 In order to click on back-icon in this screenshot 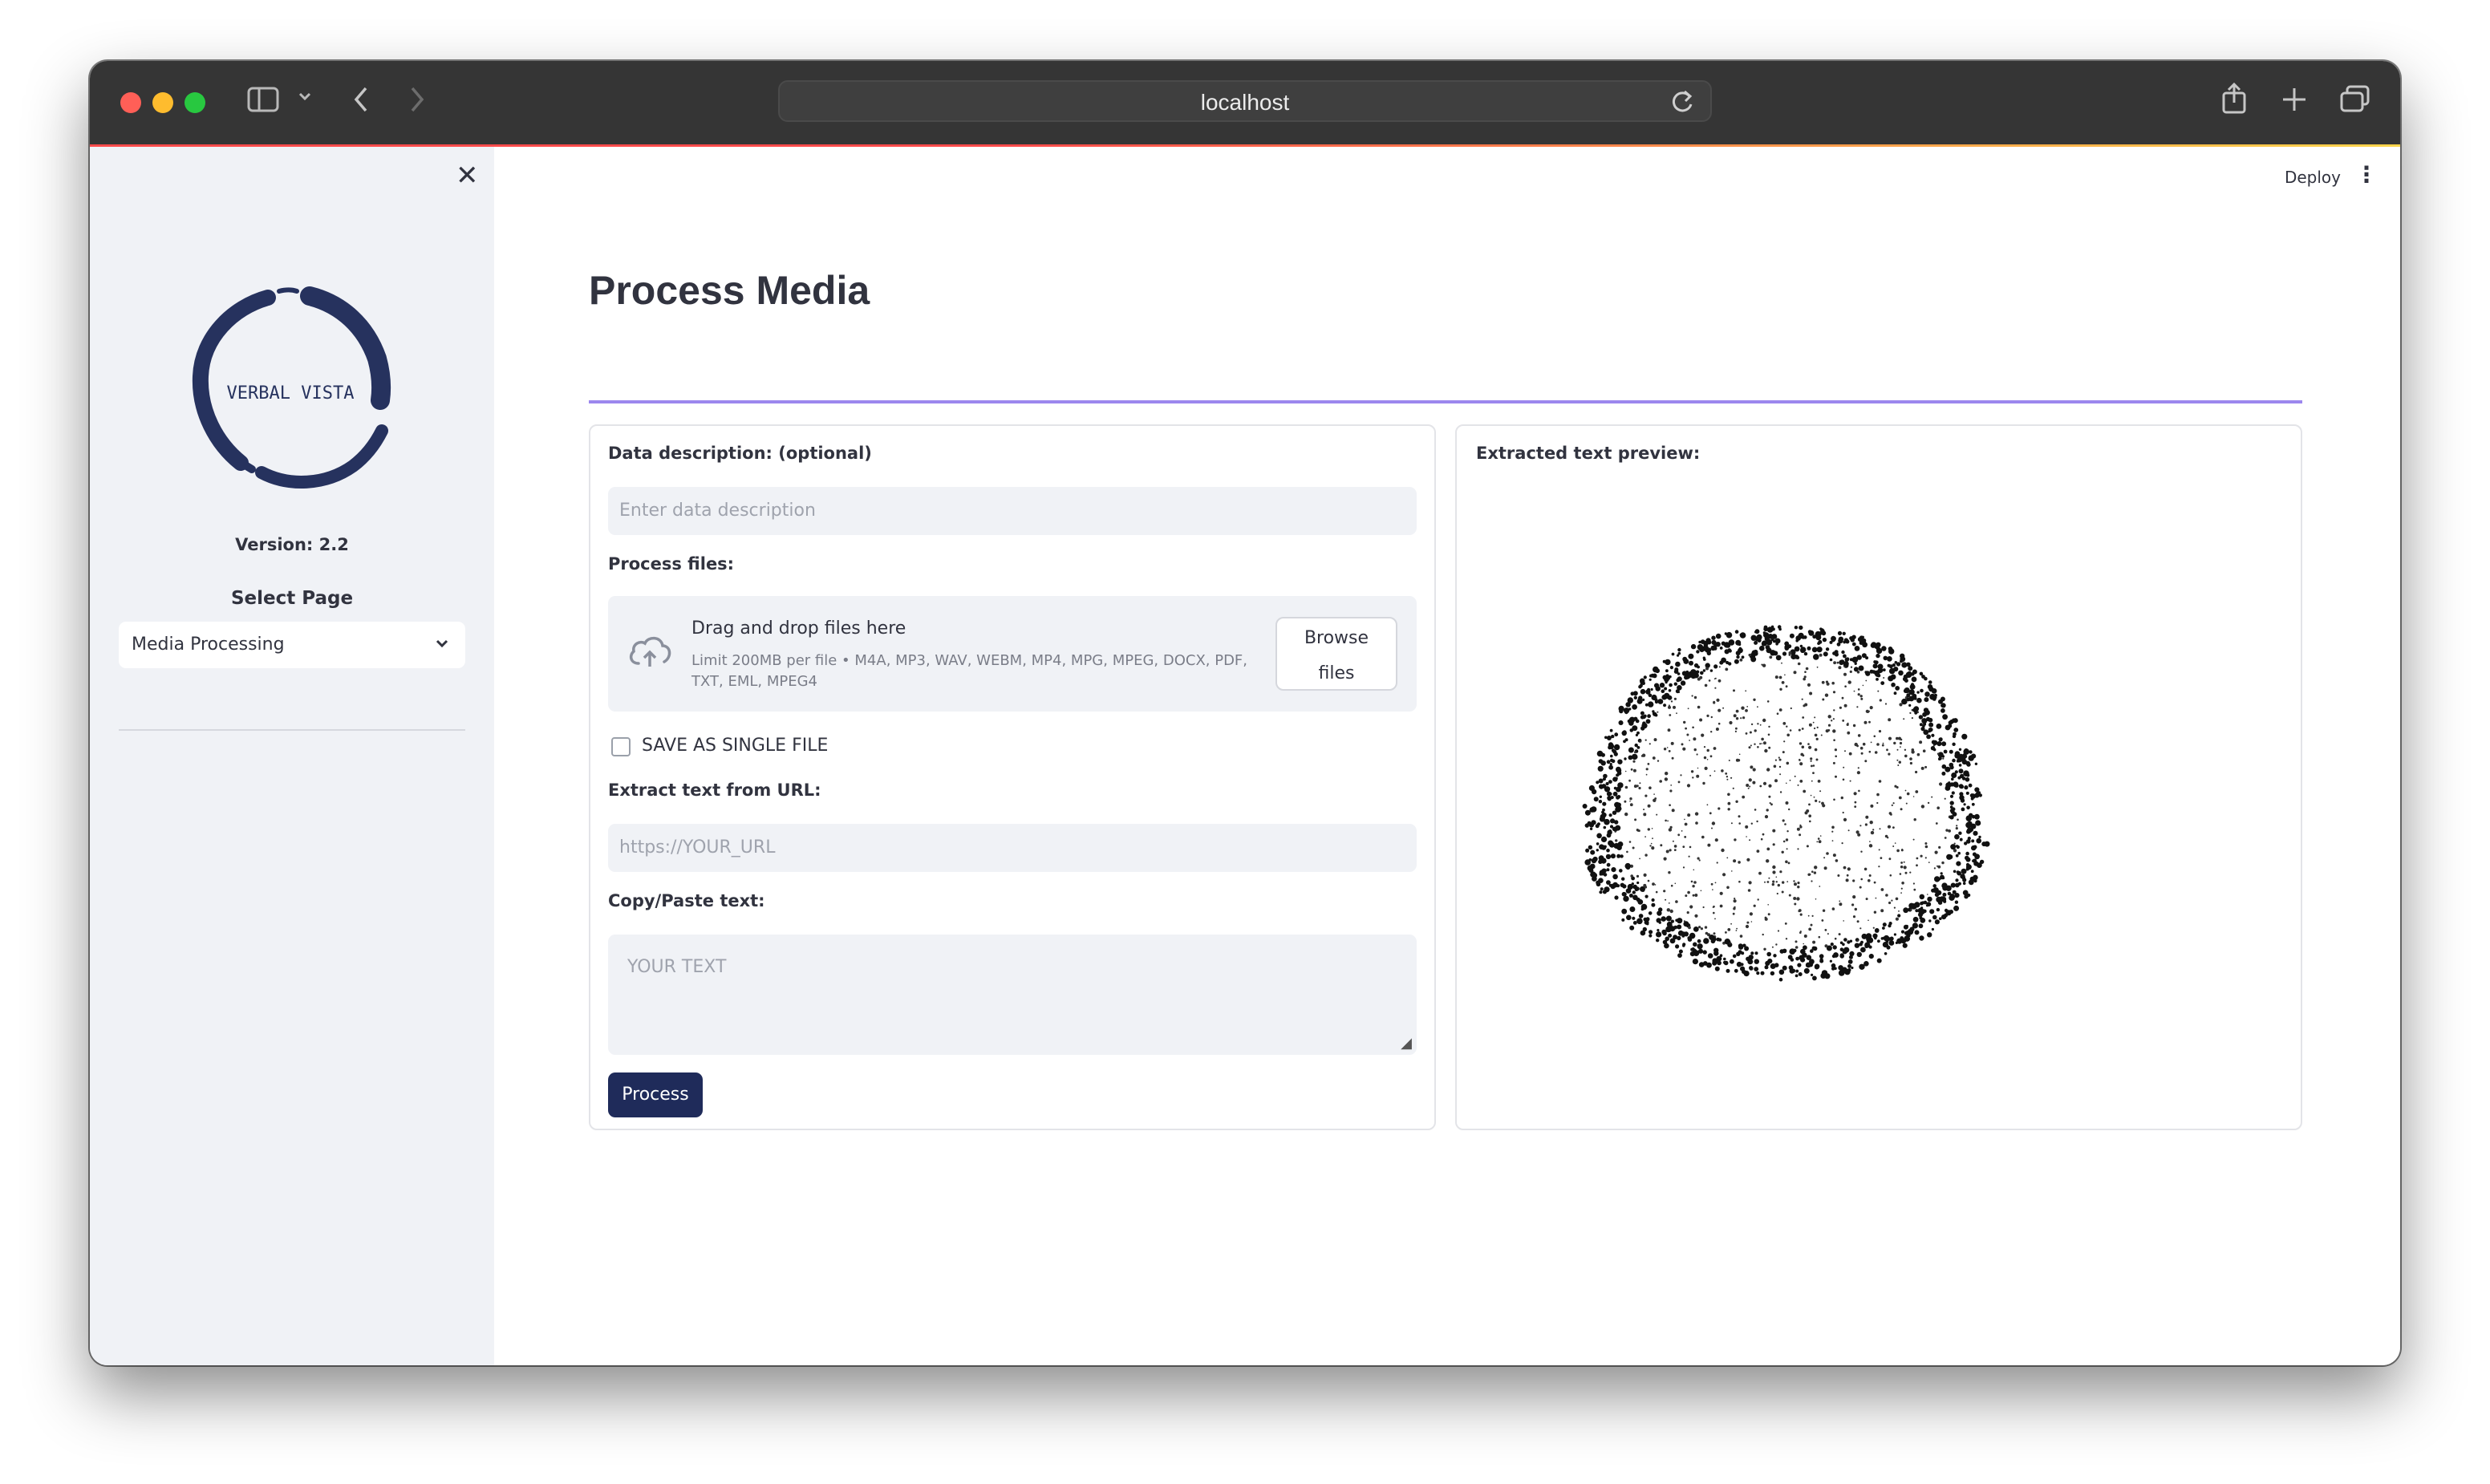, I will do `click(361, 101)`.